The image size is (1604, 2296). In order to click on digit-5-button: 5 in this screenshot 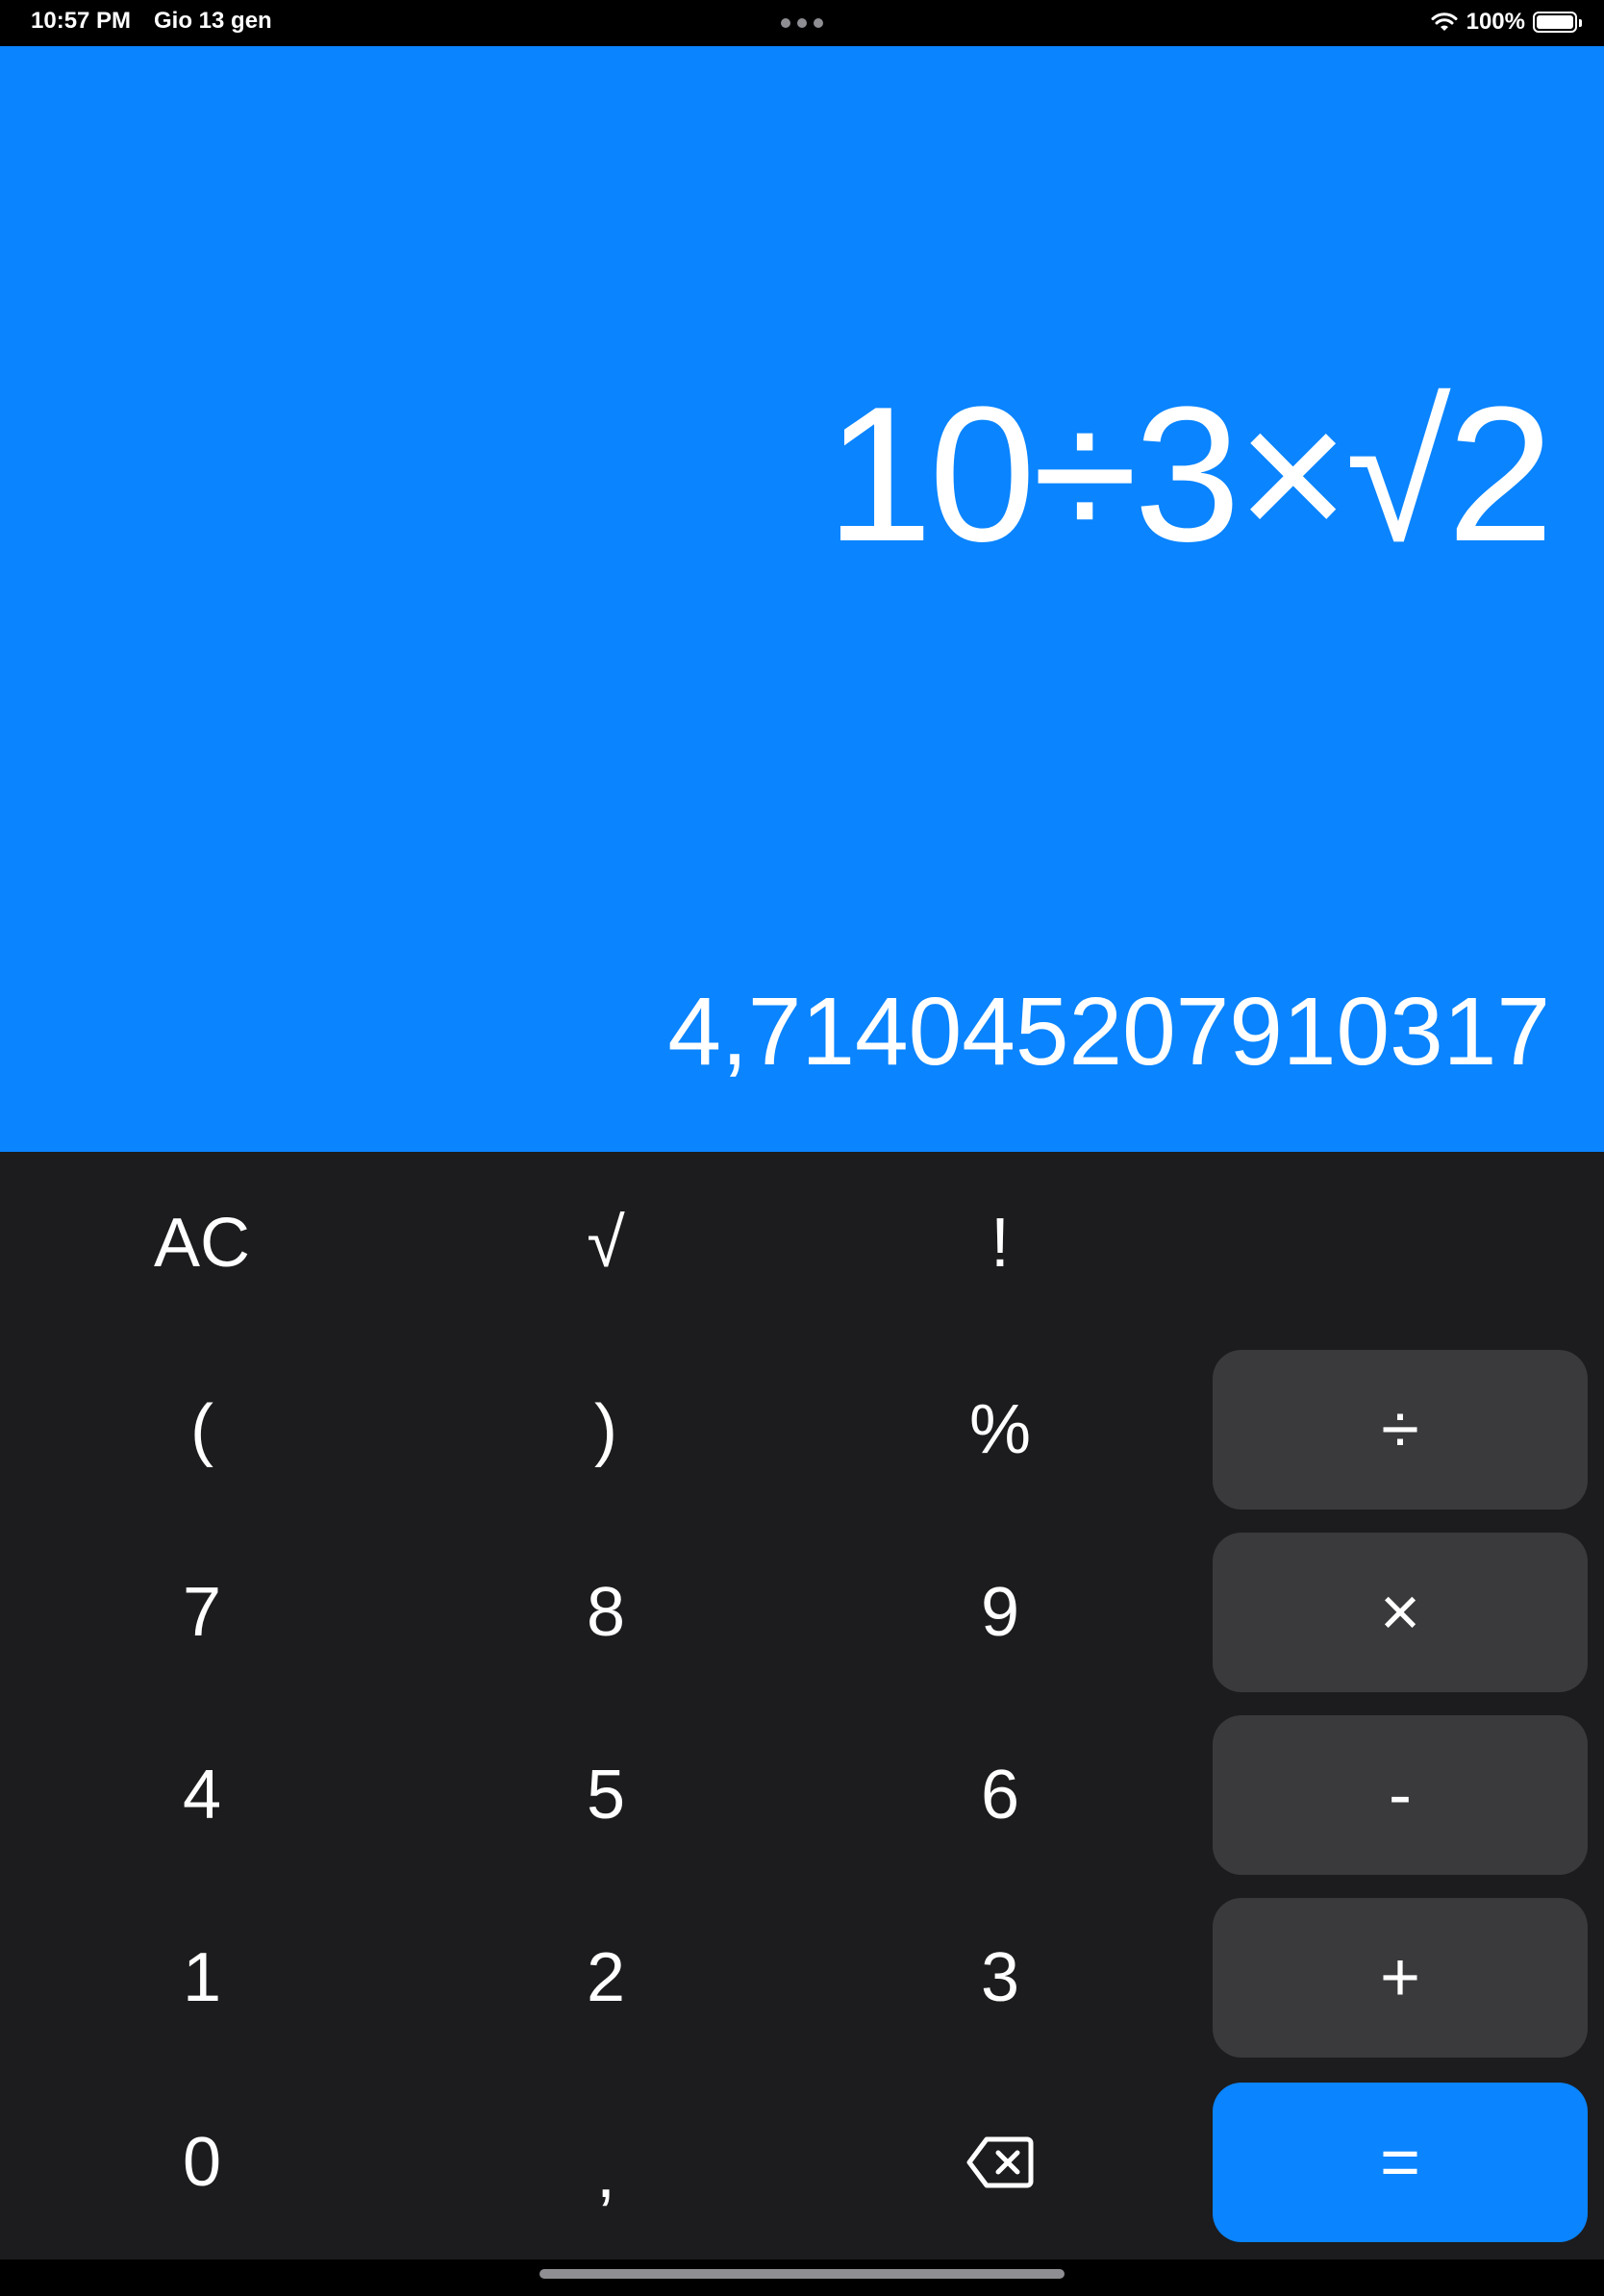, I will do `click(606, 1795)`.